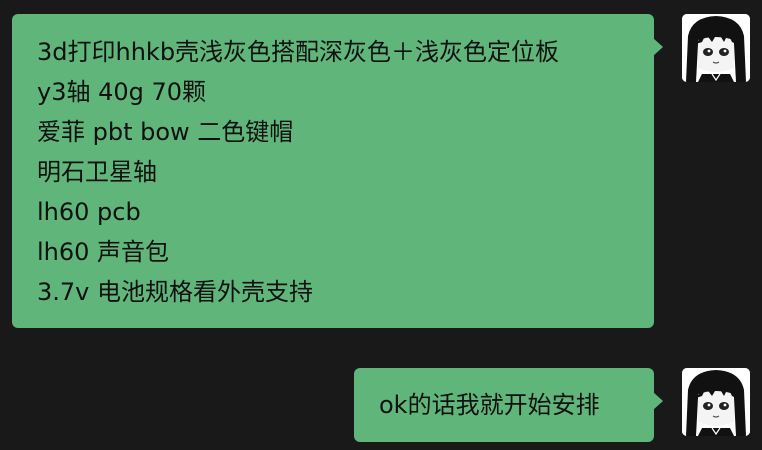 This screenshot has width=762, height=450. What do you see at coordinates (298, 52) in the screenshot?
I see `message-line: 3d打印hhkb壳浅灰色搭配深灰色＋浅灰色定位板` at bounding box center [298, 52].